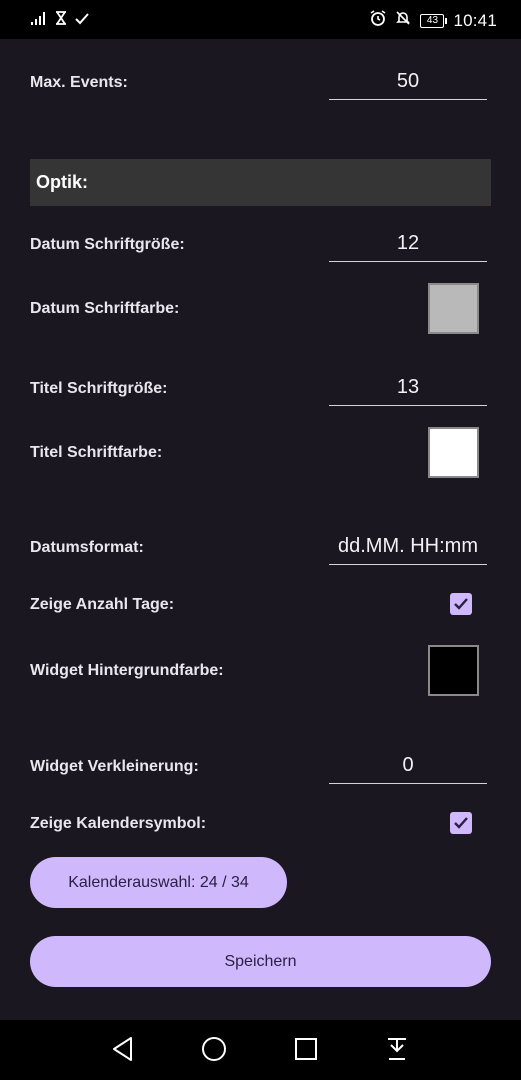 This screenshot has width=521, height=1080. I want to click on zeige-kalendersymbol-label: Zeige Kalendersymbol:, so click(118, 823).